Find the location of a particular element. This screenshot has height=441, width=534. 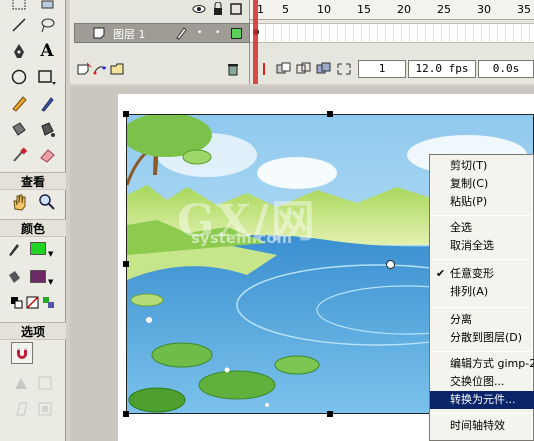

black-white-icon is located at coordinates (17, 303).